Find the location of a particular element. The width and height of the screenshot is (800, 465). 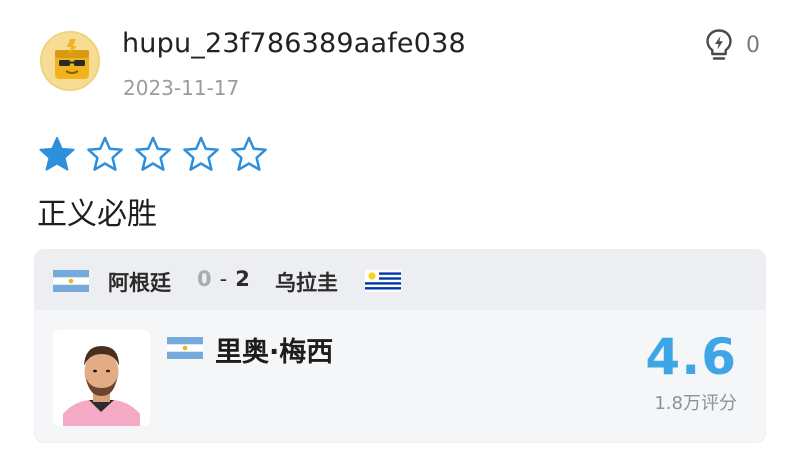

player-rating-score: 4.6 is located at coordinates (691, 357).